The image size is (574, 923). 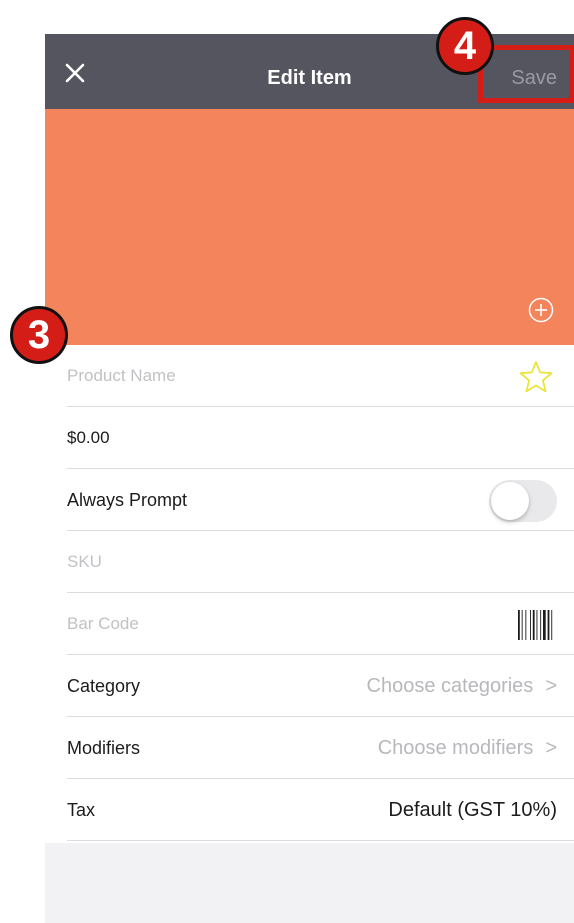 What do you see at coordinates (465, 46) in the screenshot?
I see `annotation-badge-4: 4` at bounding box center [465, 46].